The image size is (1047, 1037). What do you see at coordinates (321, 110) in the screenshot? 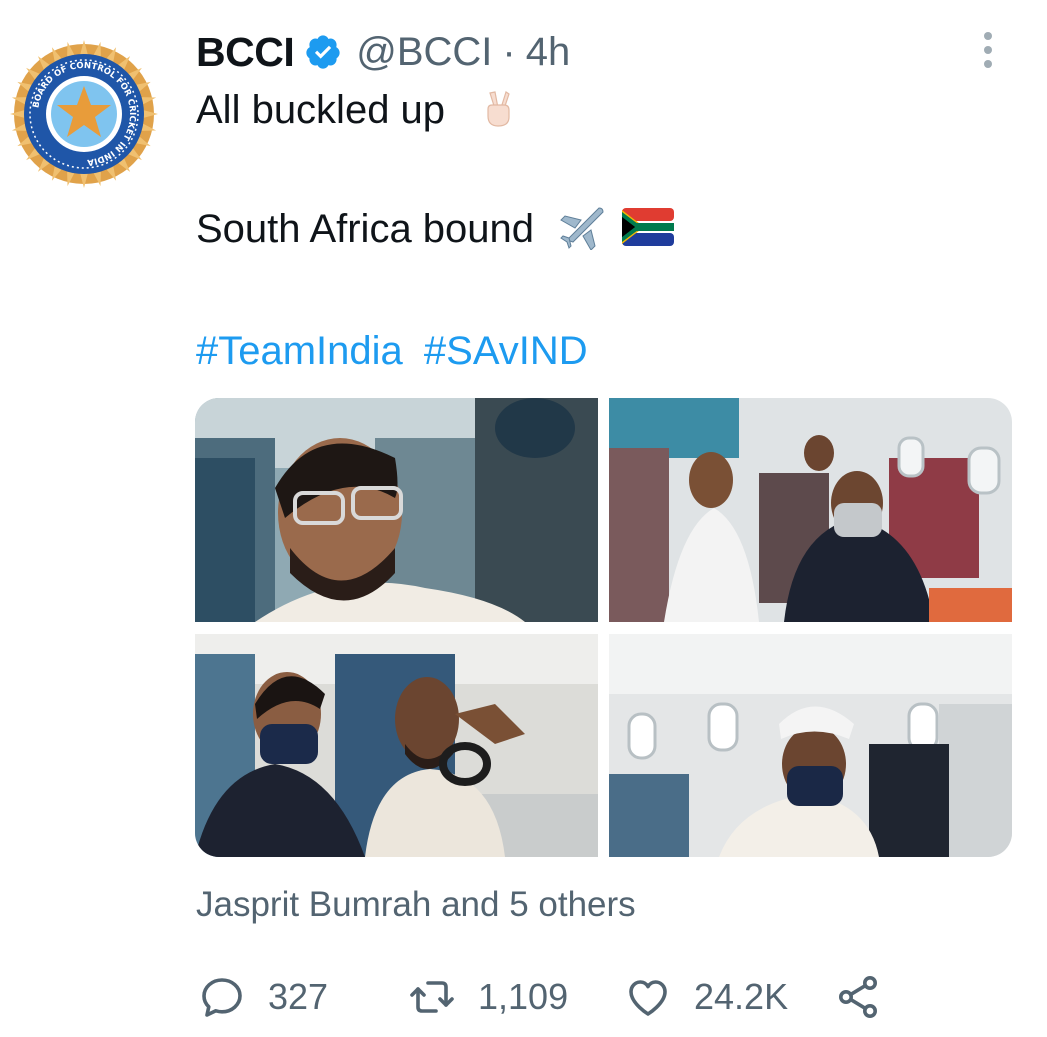
I see `tweet-text-1: All buckled up` at bounding box center [321, 110].